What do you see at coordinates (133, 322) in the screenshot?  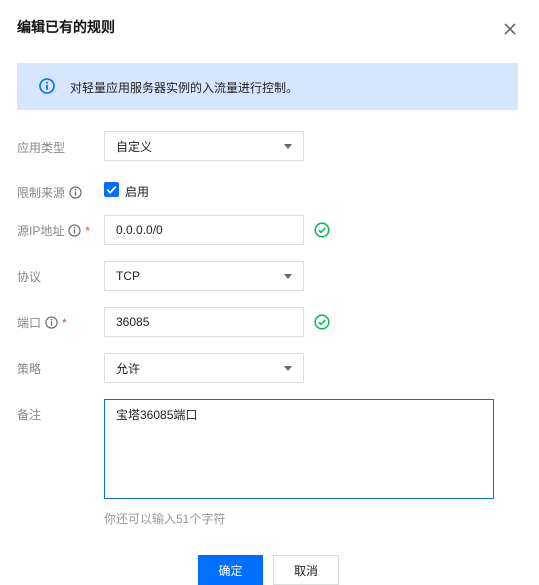 I see `port-value: 36085` at bounding box center [133, 322].